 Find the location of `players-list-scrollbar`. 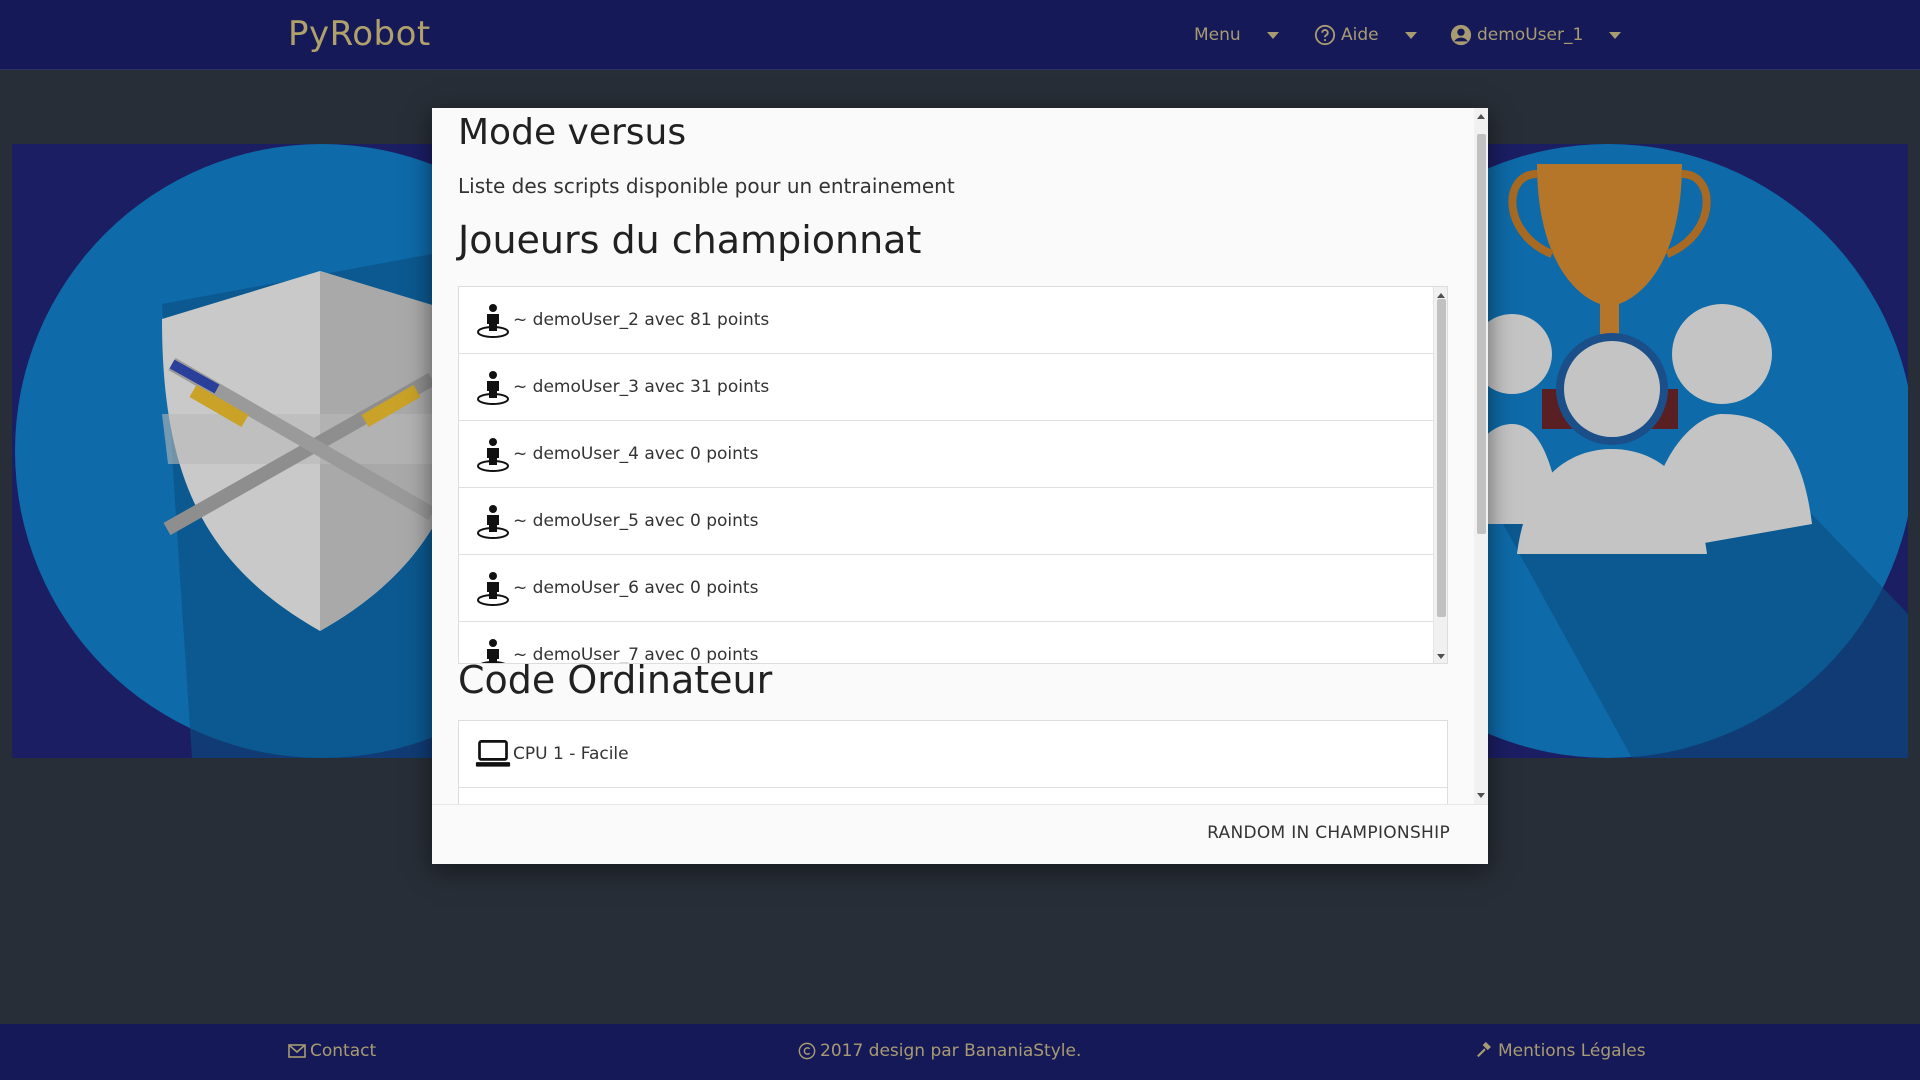

players-list-scrollbar is located at coordinates (1440, 475).